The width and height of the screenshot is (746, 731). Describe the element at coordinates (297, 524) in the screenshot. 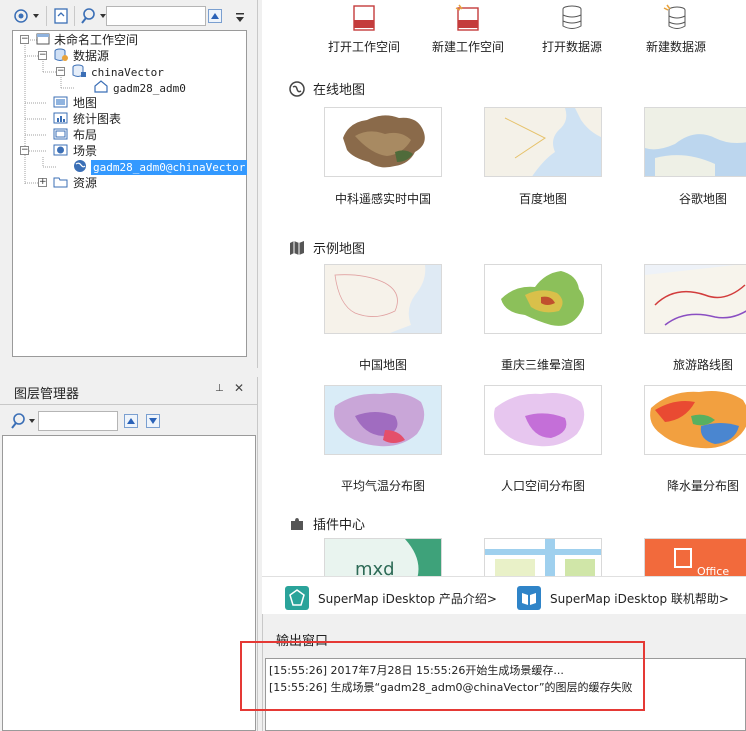

I see `puzzle-icon` at that location.